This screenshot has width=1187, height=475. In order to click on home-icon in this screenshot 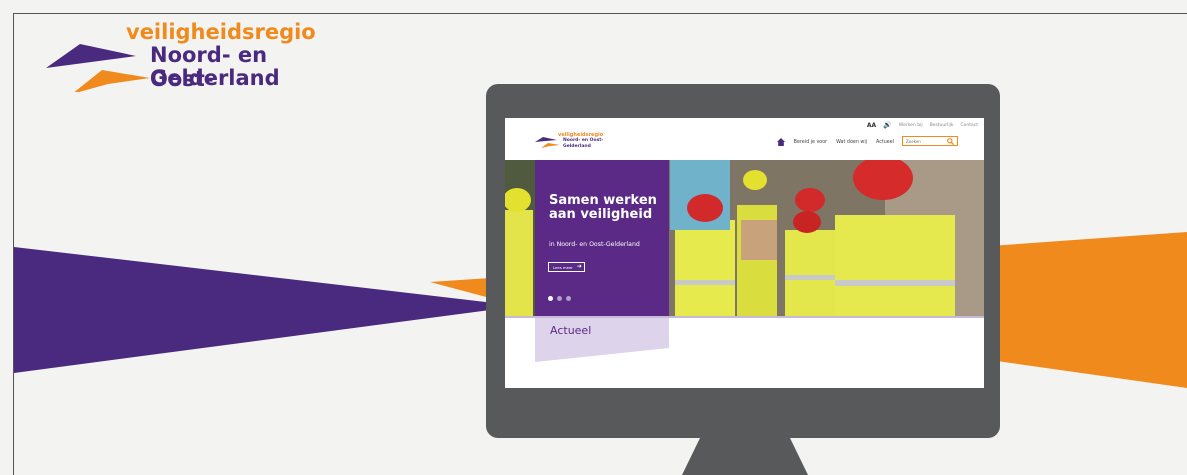, I will do `click(780, 142)`.